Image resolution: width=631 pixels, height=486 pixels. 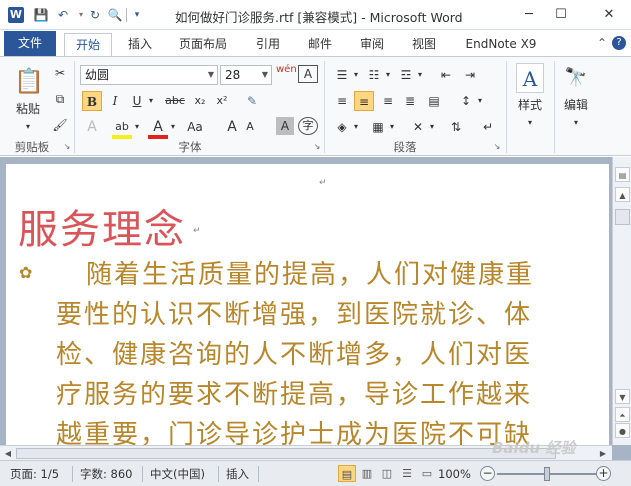 I want to click on tab-endnote: EndNote X9, so click(x=501, y=44).